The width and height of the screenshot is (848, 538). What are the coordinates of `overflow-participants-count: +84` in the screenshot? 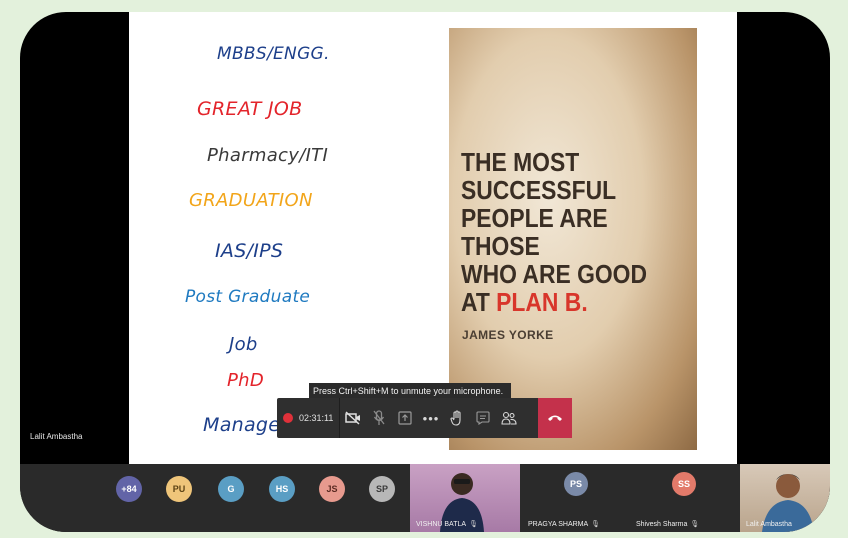 It's located at (129, 489).